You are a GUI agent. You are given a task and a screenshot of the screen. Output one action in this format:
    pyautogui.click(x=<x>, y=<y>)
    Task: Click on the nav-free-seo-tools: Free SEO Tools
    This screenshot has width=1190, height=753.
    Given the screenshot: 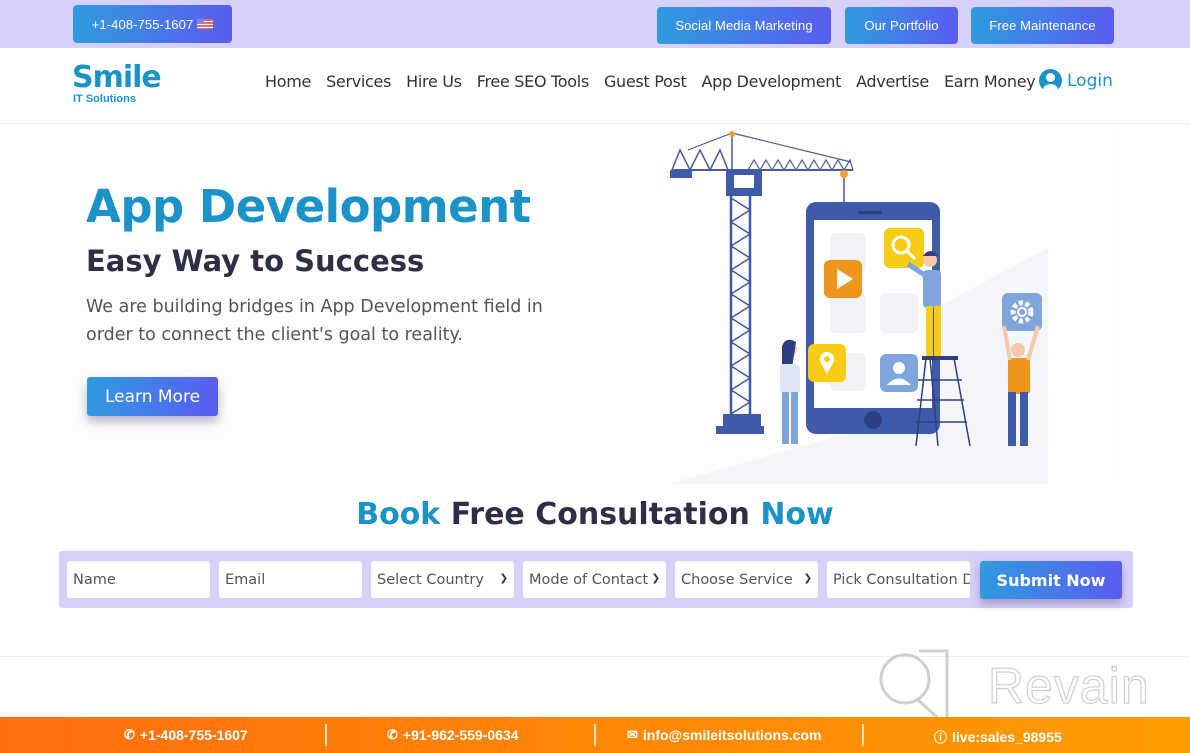 What is the action you would take?
    pyautogui.click(x=533, y=81)
    